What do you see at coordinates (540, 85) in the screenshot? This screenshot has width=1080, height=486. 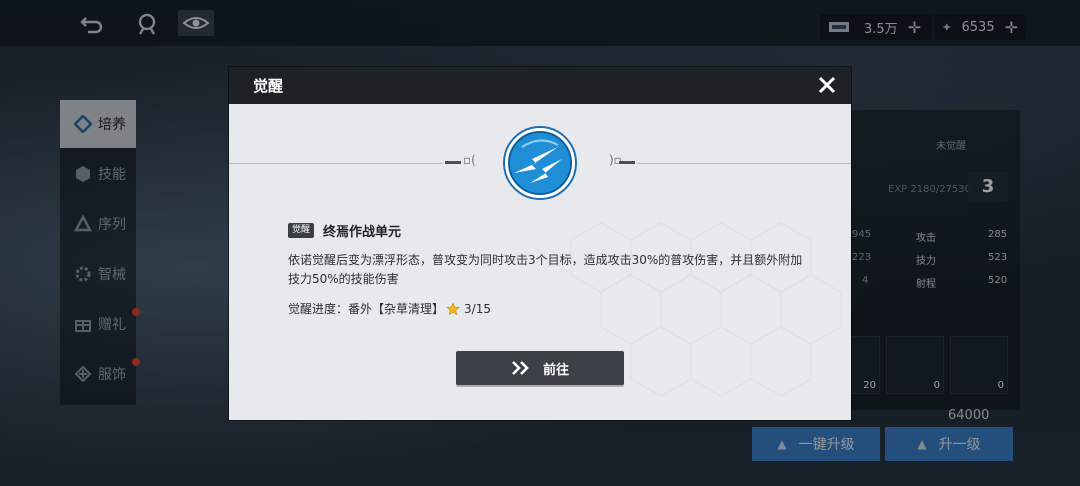 I see `modal-header: 觉醒` at bounding box center [540, 85].